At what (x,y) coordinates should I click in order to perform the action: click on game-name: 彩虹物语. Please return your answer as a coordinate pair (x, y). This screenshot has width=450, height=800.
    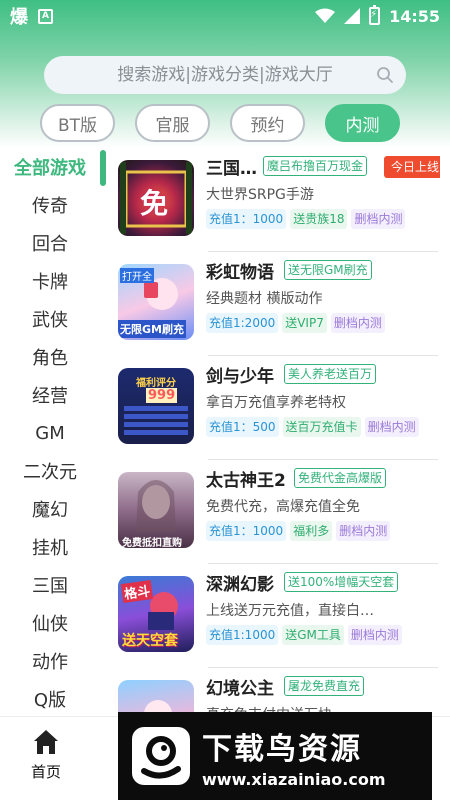
    Looking at the image, I should click on (240, 273).